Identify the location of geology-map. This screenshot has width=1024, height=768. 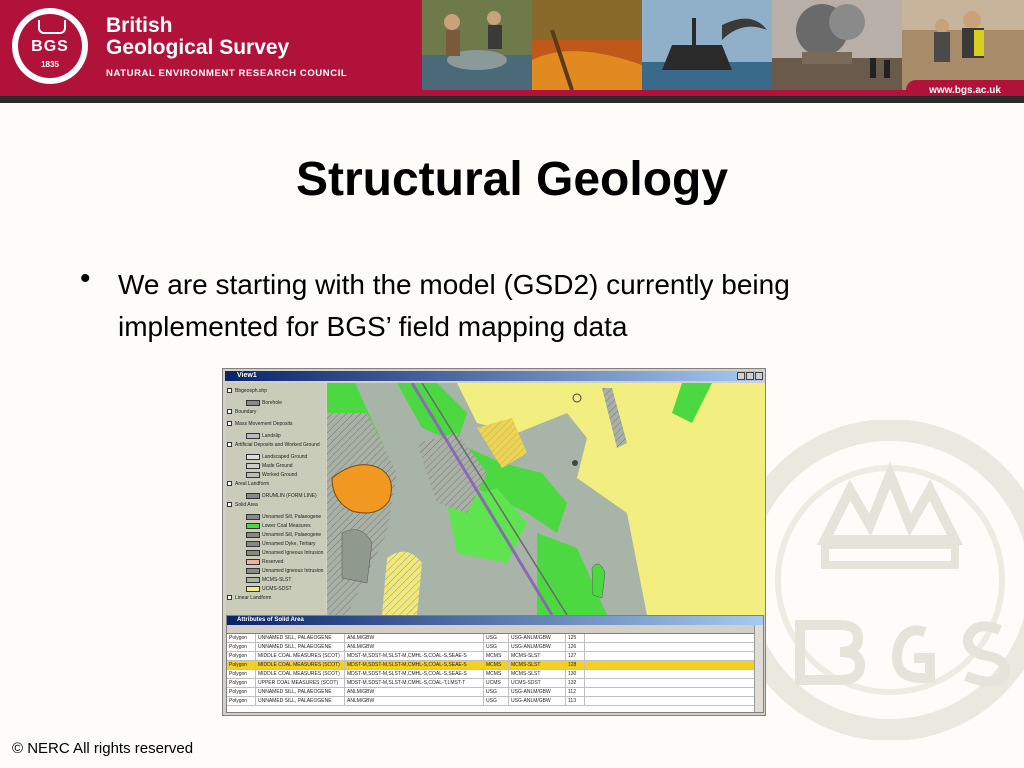
(546, 499).